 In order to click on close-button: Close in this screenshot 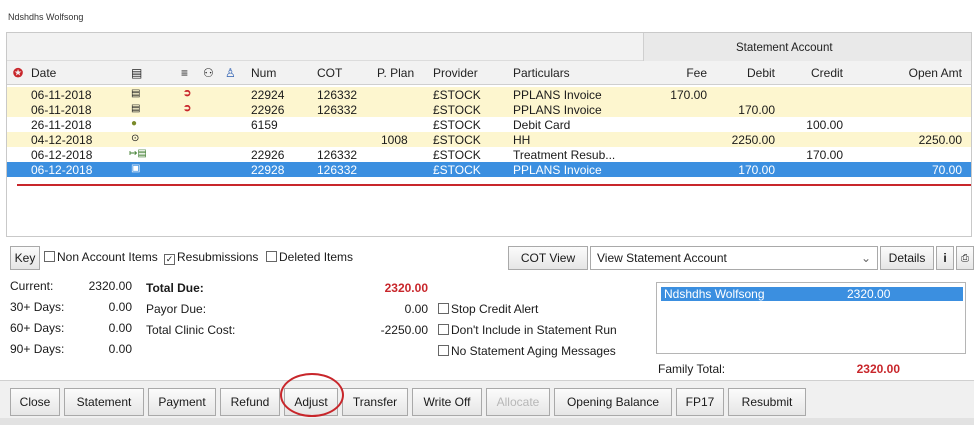, I will do `click(35, 402)`.